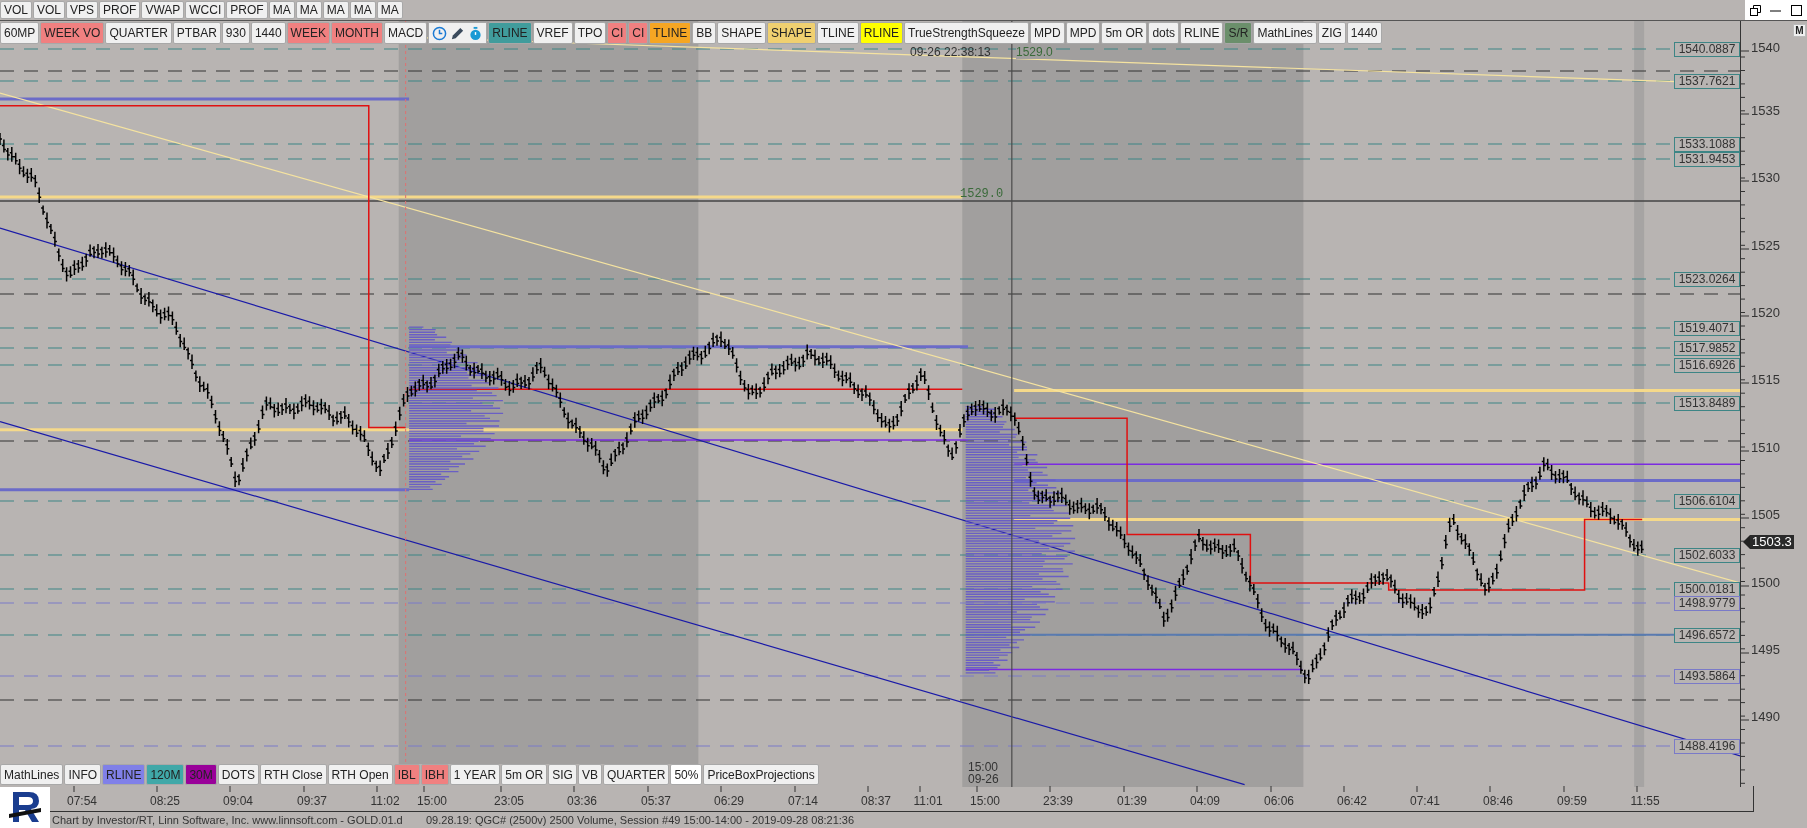 Image resolution: width=1807 pixels, height=828 pixels. I want to click on toolbar-button: 1 YEAR, so click(475, 774).